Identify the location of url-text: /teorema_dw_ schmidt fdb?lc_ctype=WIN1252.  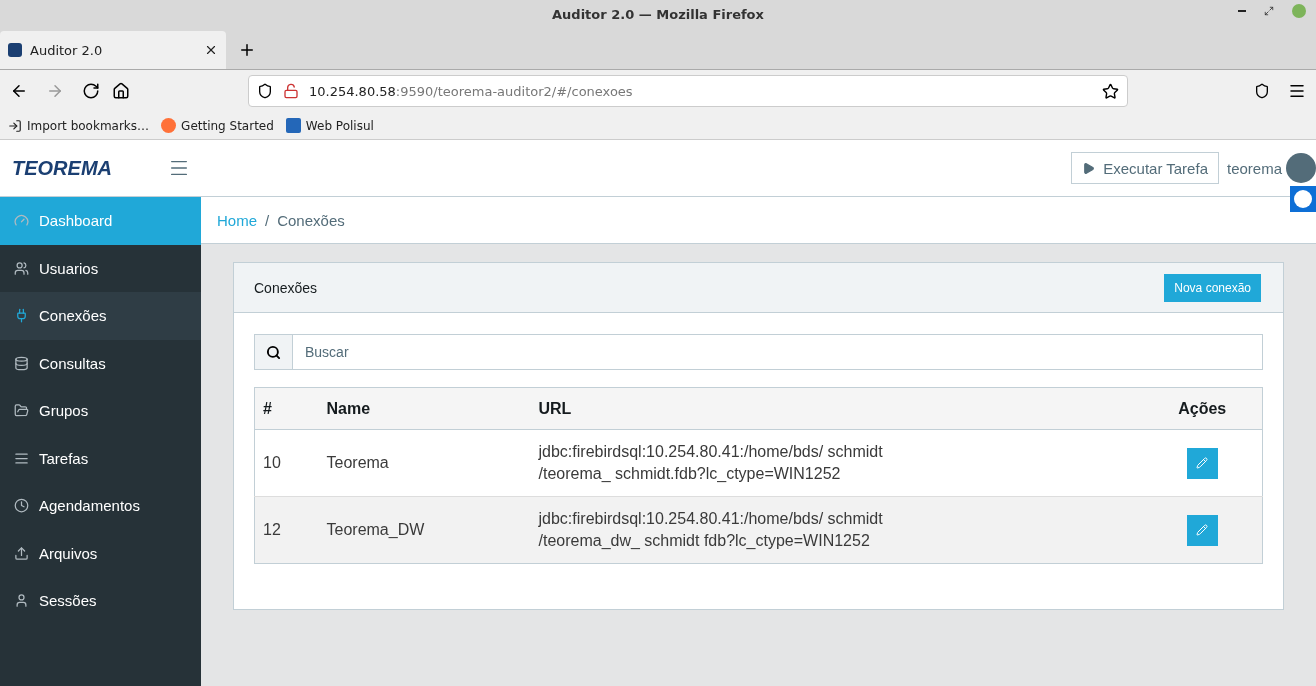
(704, 541).